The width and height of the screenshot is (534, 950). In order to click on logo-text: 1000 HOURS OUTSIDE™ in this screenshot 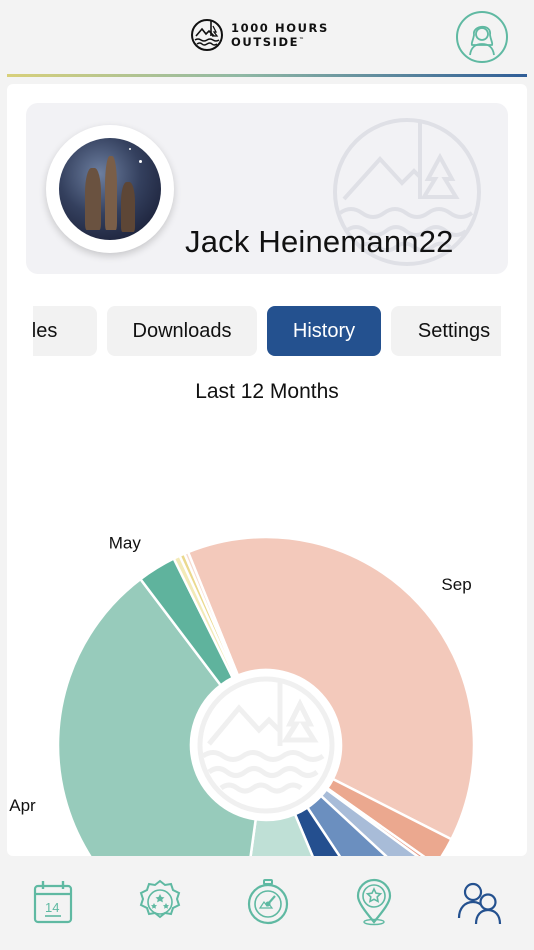, I will do `click(280, 35)`.